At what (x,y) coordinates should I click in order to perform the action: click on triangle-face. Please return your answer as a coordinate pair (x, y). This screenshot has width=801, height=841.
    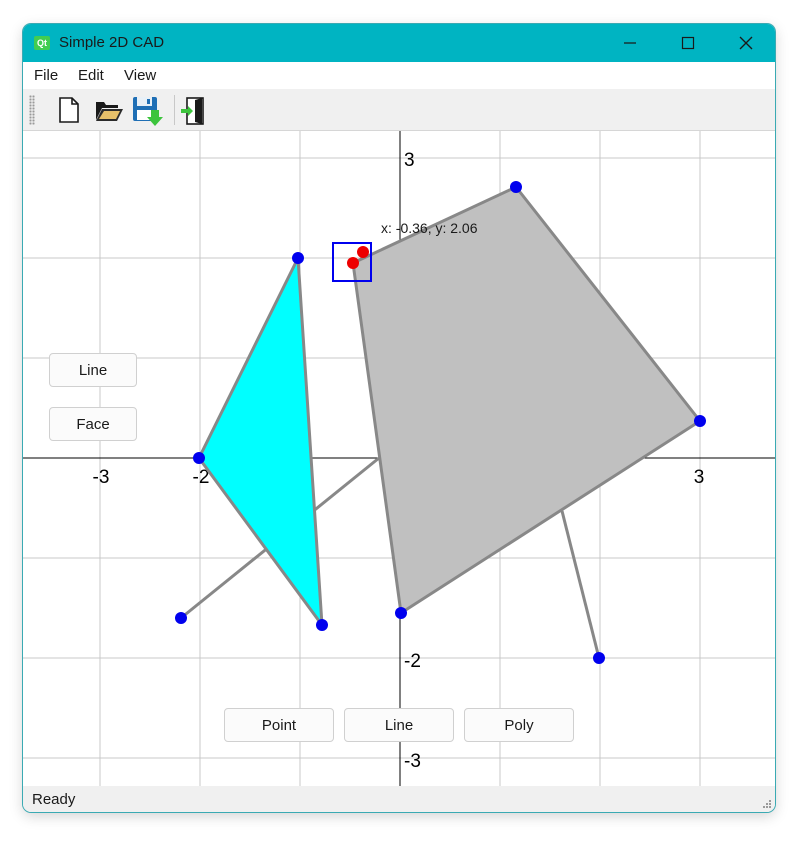
    Looking at the image, I should click on (260, 441).